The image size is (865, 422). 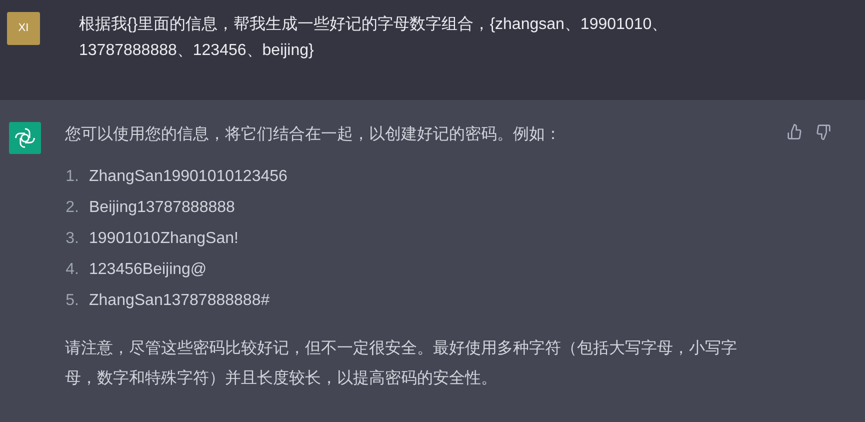 What do you see at coordinates (25, 138) in the screenshot?
I see `assistant-avatar-icon` at bounding box center [25, 138].